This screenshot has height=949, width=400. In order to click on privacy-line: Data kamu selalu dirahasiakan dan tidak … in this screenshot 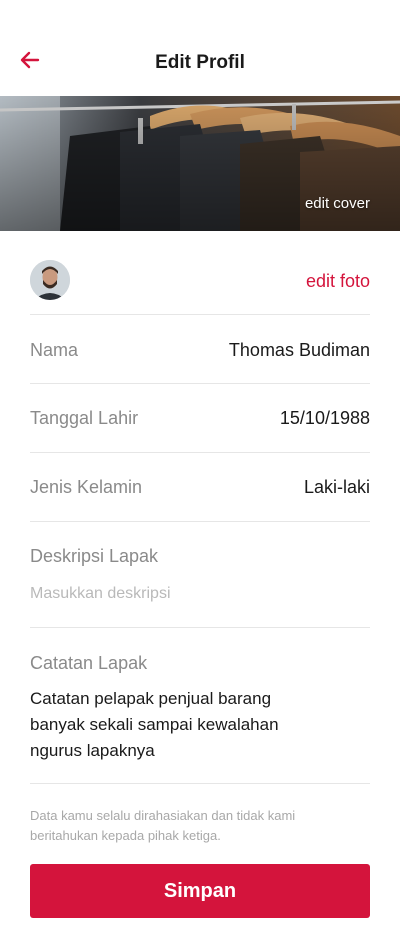, I will do `click(163, 815)`.